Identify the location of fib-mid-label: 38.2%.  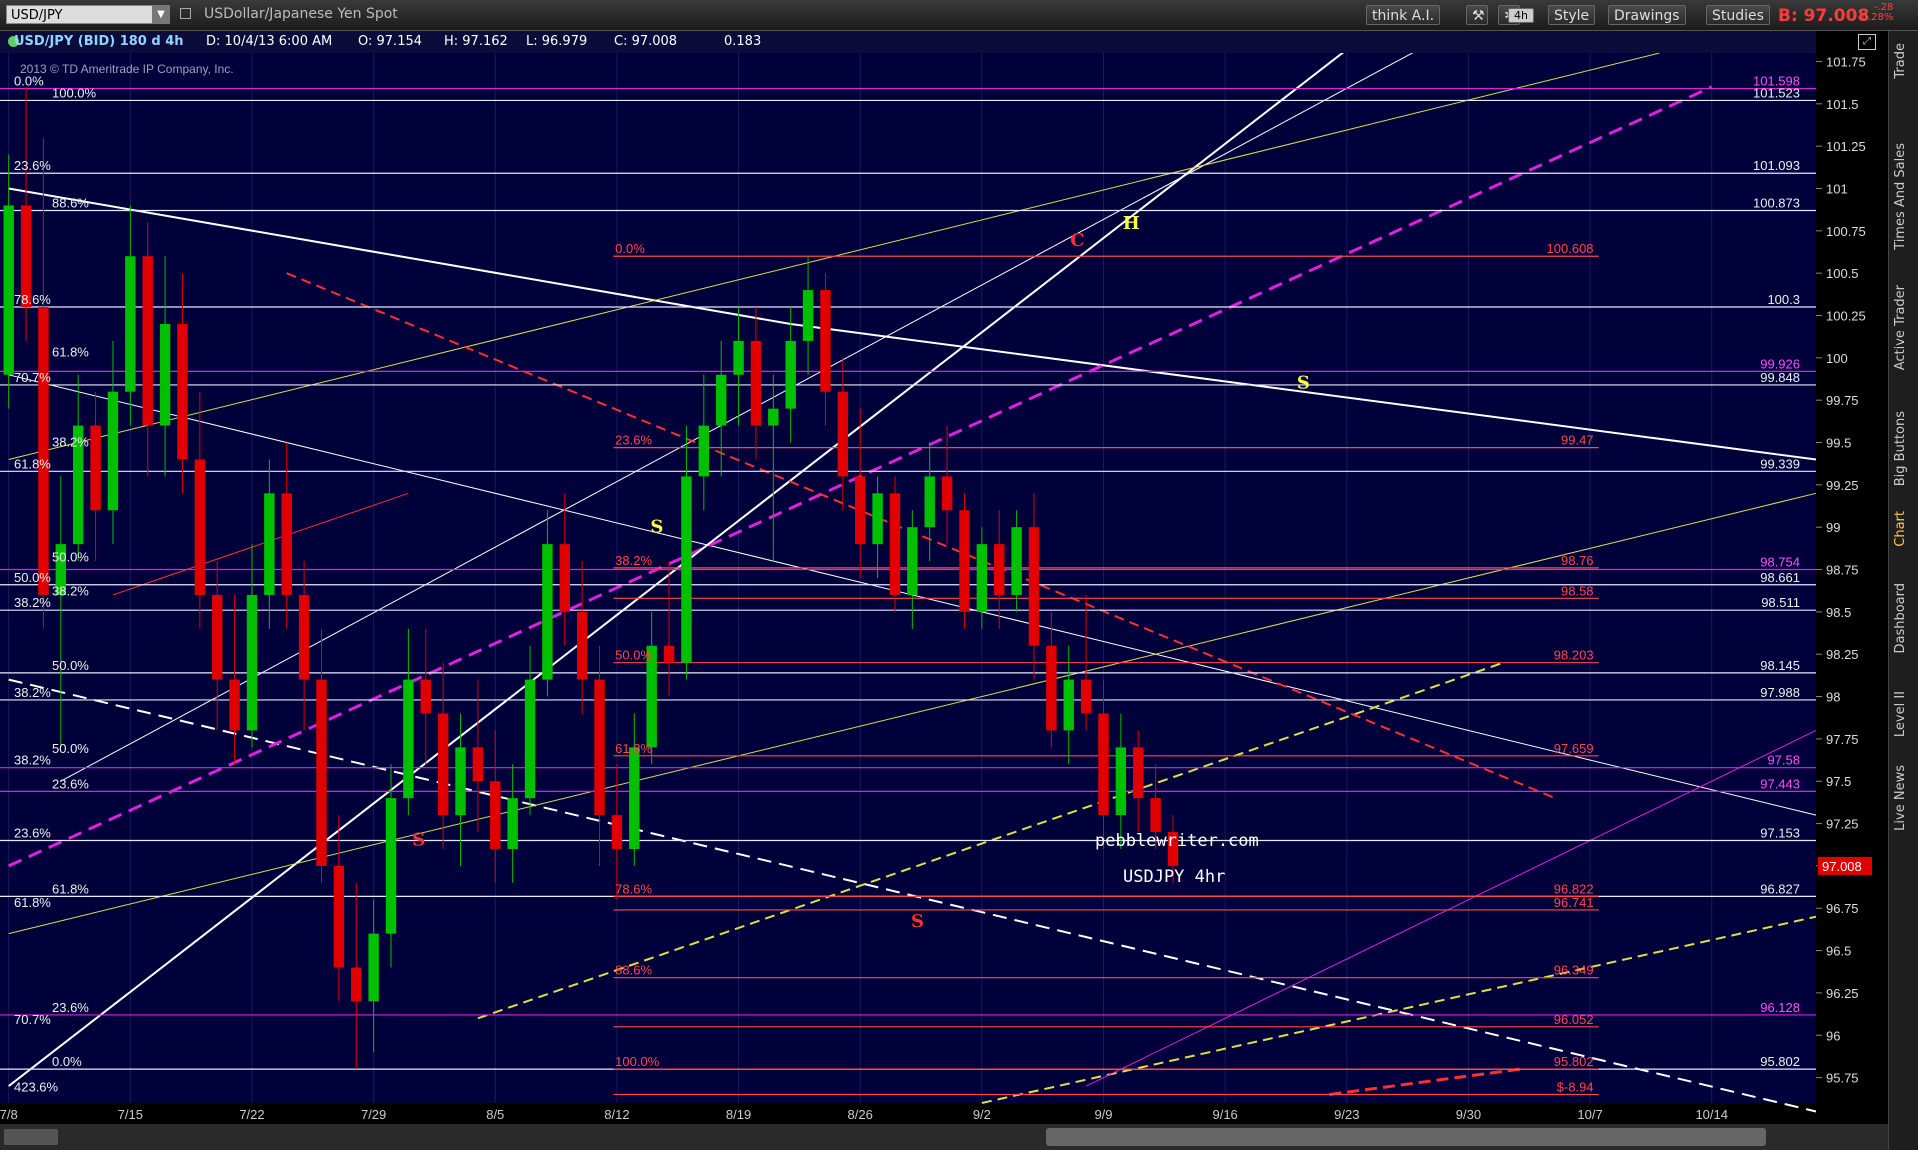
(633, 560).